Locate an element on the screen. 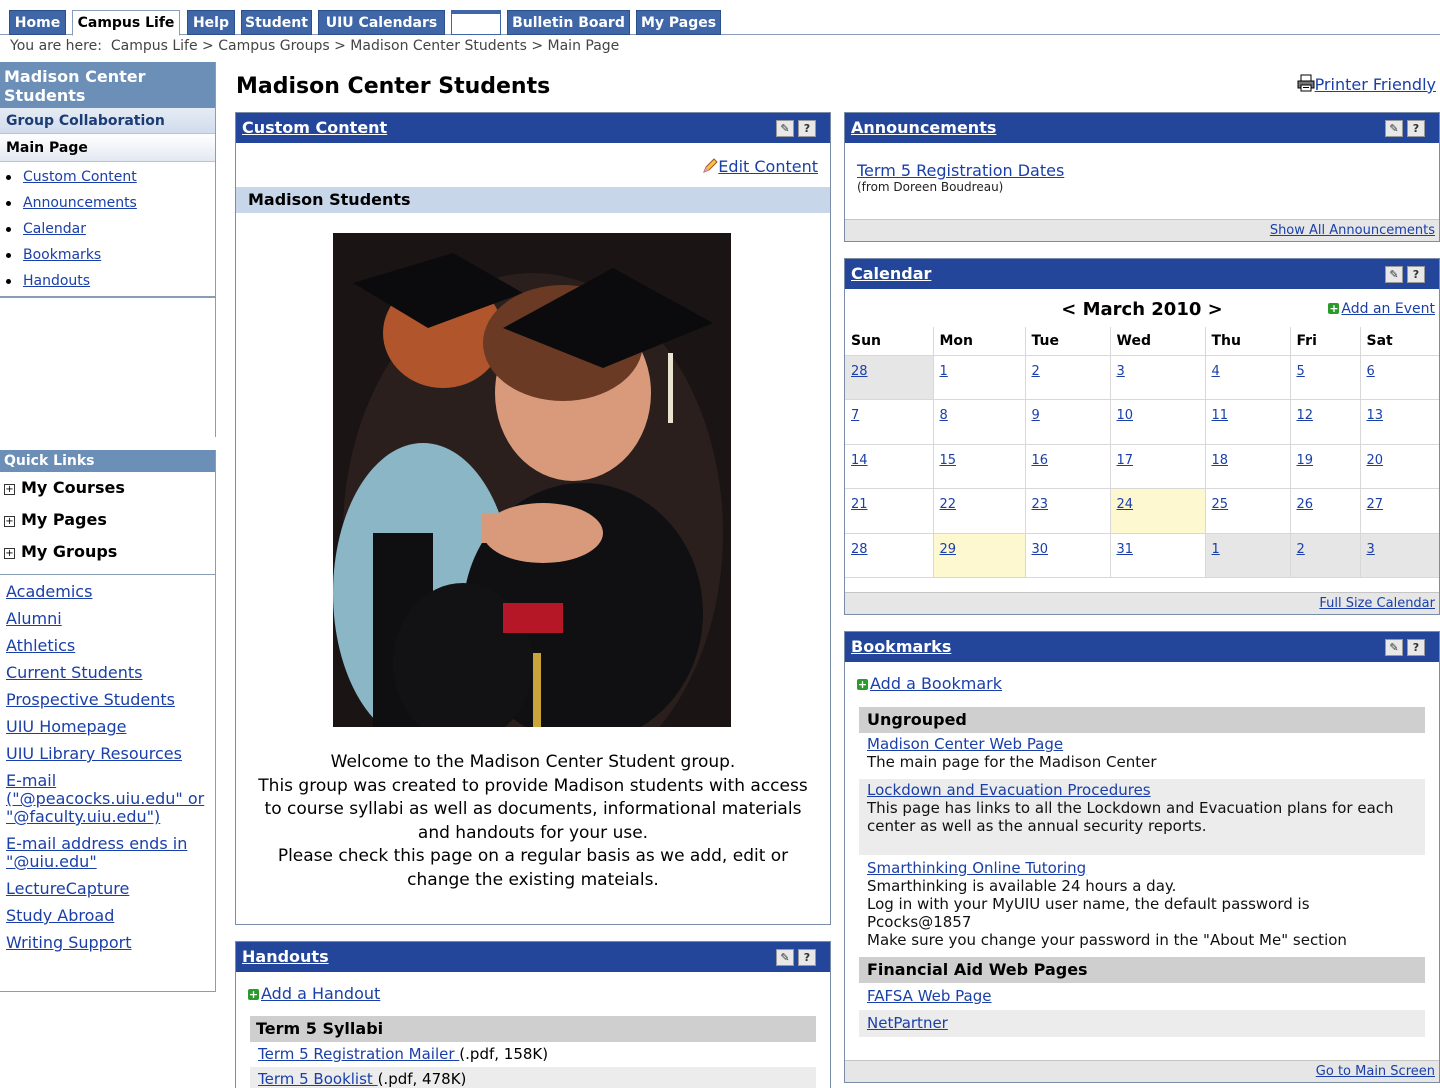  calendar-day-cell: 25 is located at coordinates (1248, 511).